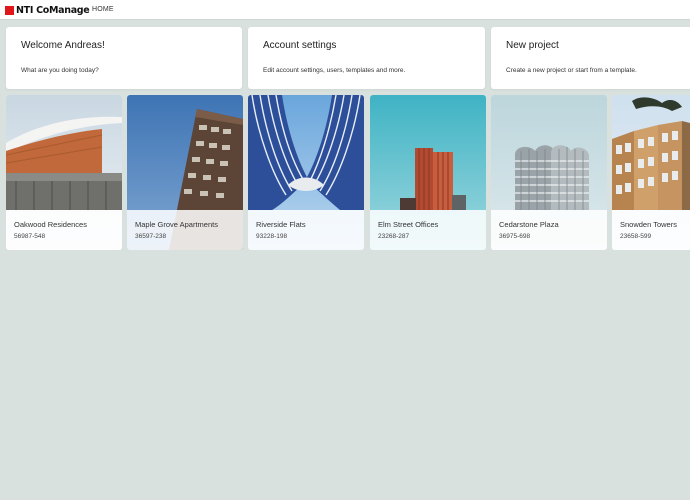 This screenshot has width=690, height=500. I want to click on project-code: 23268-287, so click(394, 236).